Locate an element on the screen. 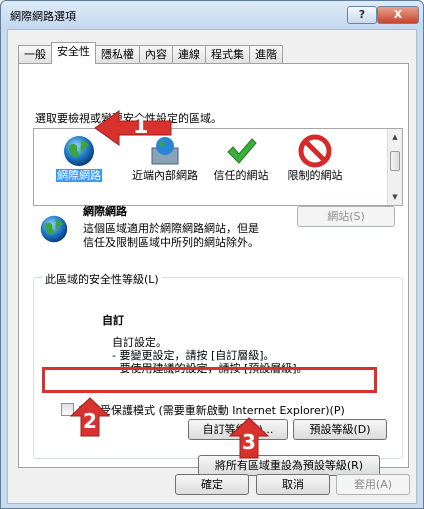 The width and height of the screenshot is (424, 509). tab-strip: 一般 安全性 隱私權 內容 連線 程式集 進階 is located at coordinates (150, 53).